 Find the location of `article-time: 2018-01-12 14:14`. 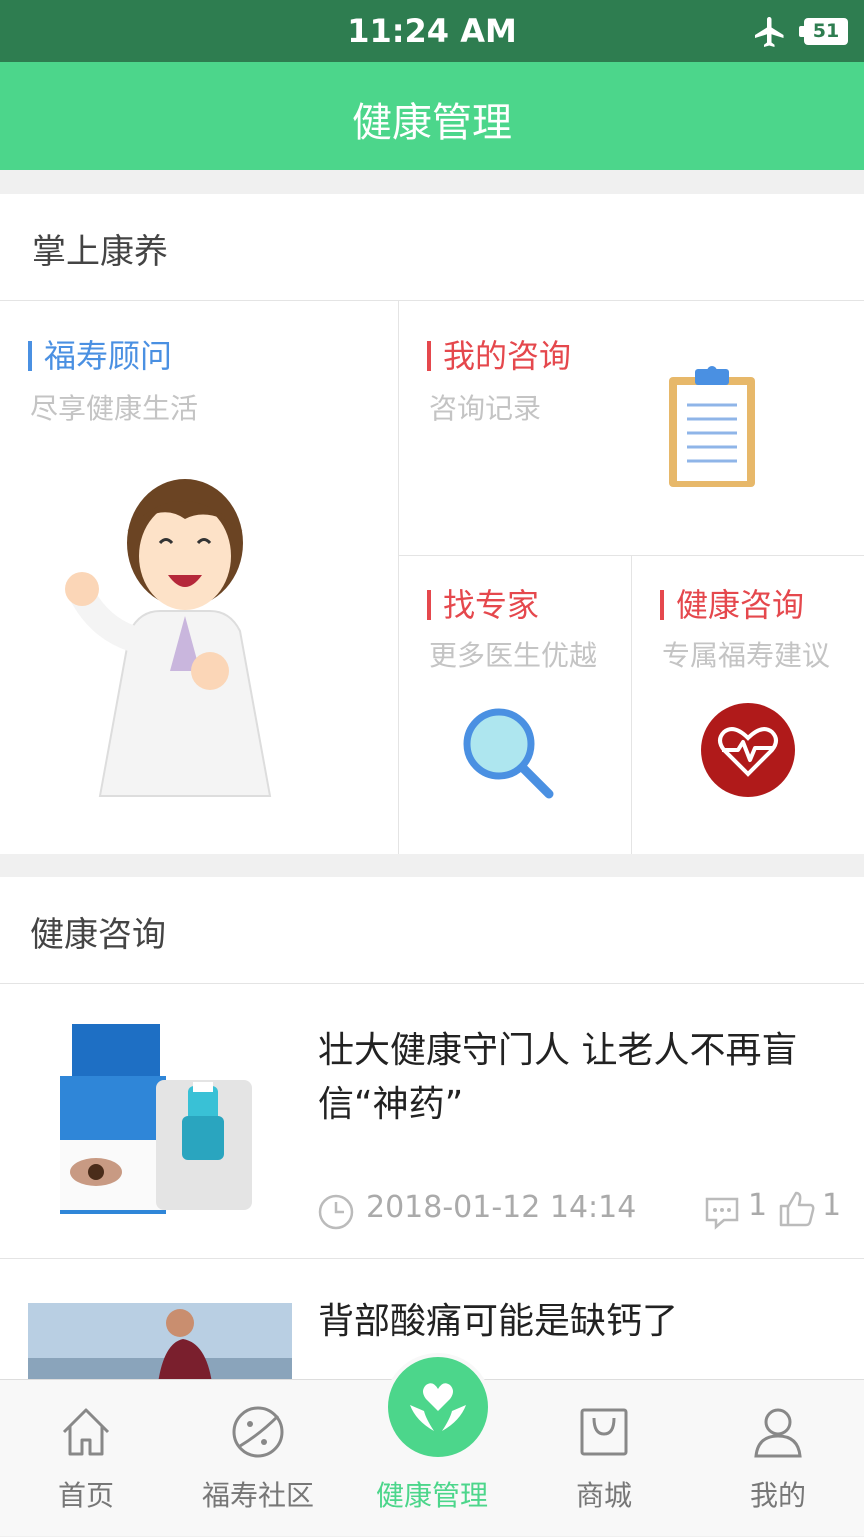

article-time: 2018-01-12 14:14 is located at coordinates (501, 1207).